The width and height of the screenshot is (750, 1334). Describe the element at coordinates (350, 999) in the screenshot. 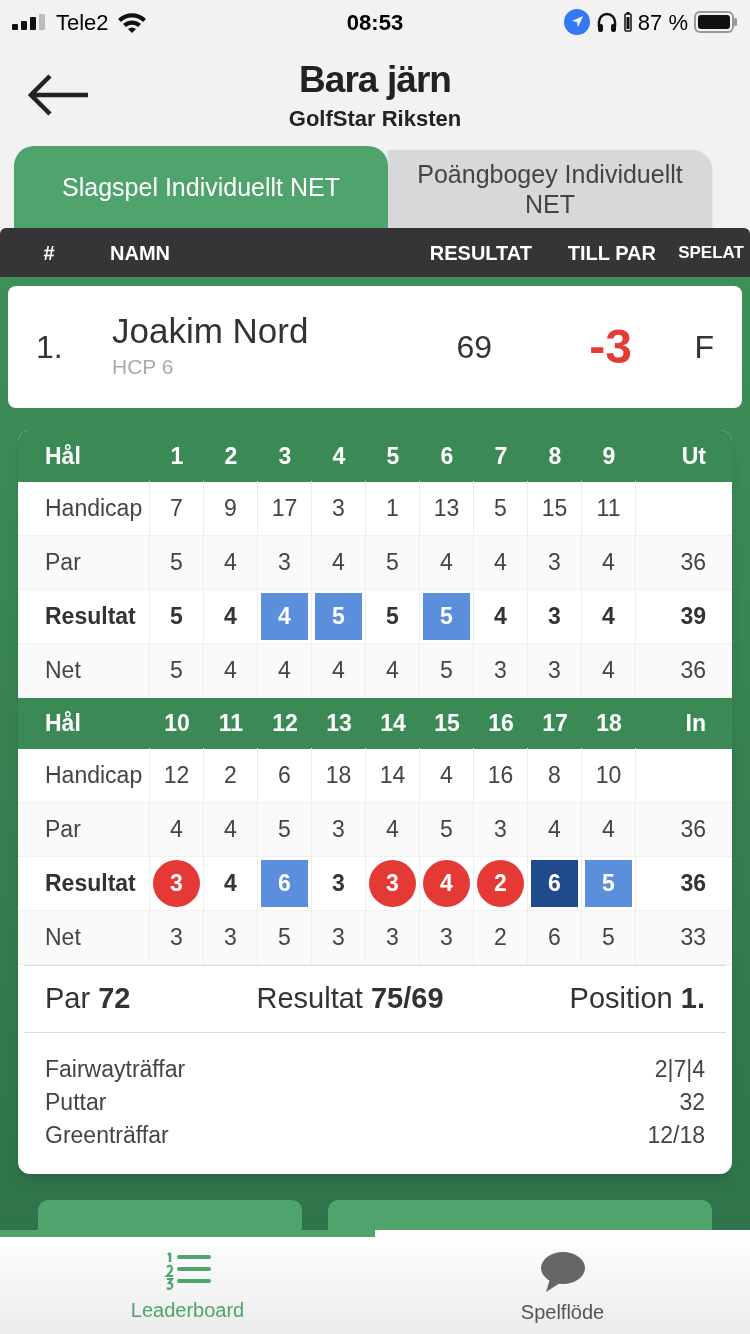

I see `summary-text: Resultat 75/69` at that location.